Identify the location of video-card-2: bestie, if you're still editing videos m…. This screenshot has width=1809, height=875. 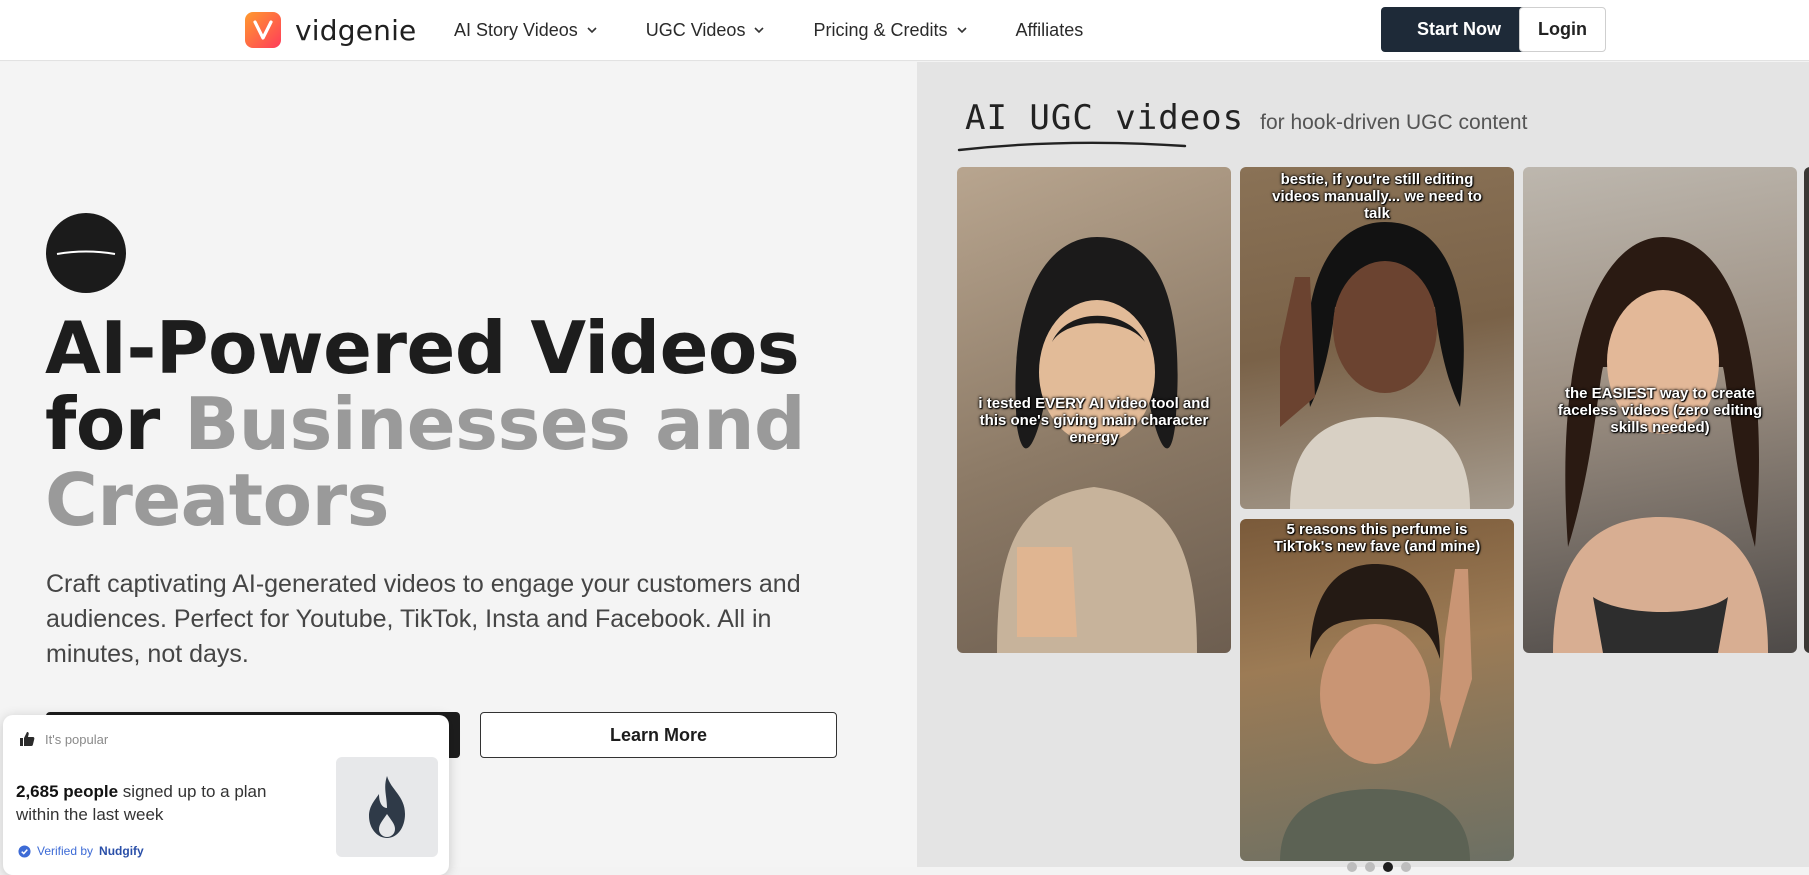
(1377, 338).